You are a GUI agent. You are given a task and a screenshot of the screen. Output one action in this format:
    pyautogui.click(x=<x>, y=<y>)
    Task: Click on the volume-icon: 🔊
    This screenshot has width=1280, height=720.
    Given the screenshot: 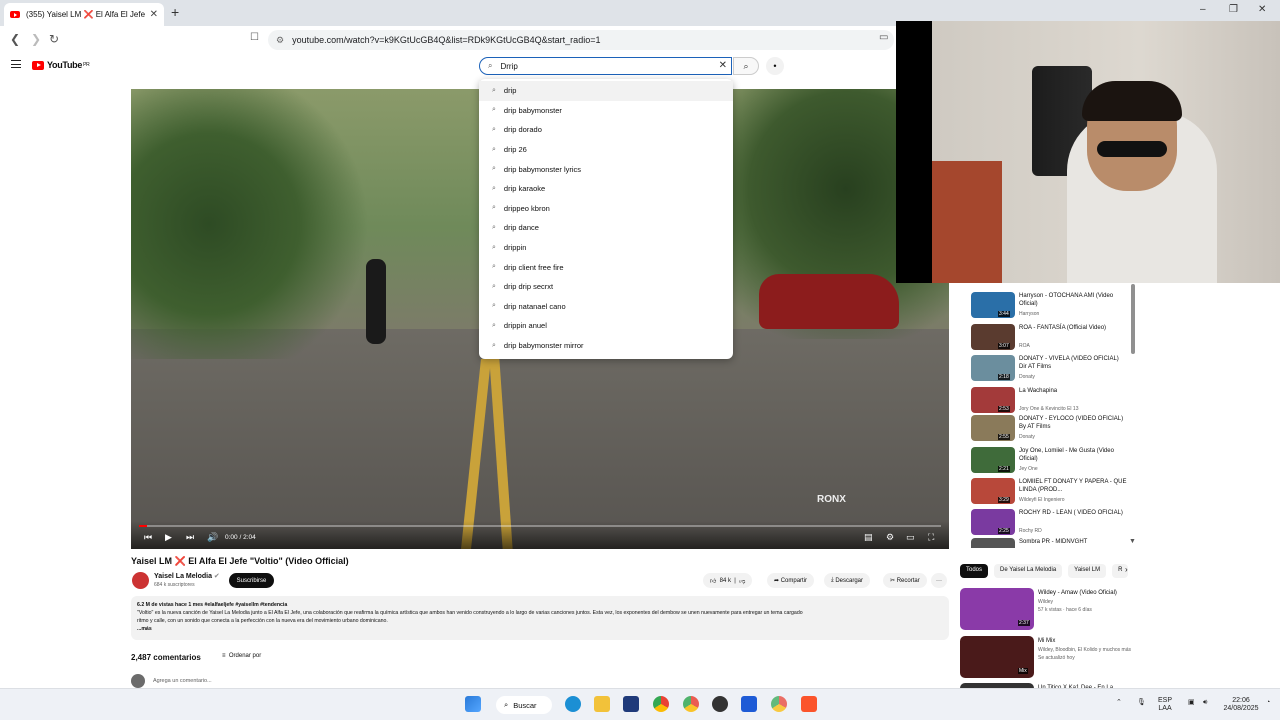 What is the action you would take?
    pyautogui.click(x=212, y=537)
    